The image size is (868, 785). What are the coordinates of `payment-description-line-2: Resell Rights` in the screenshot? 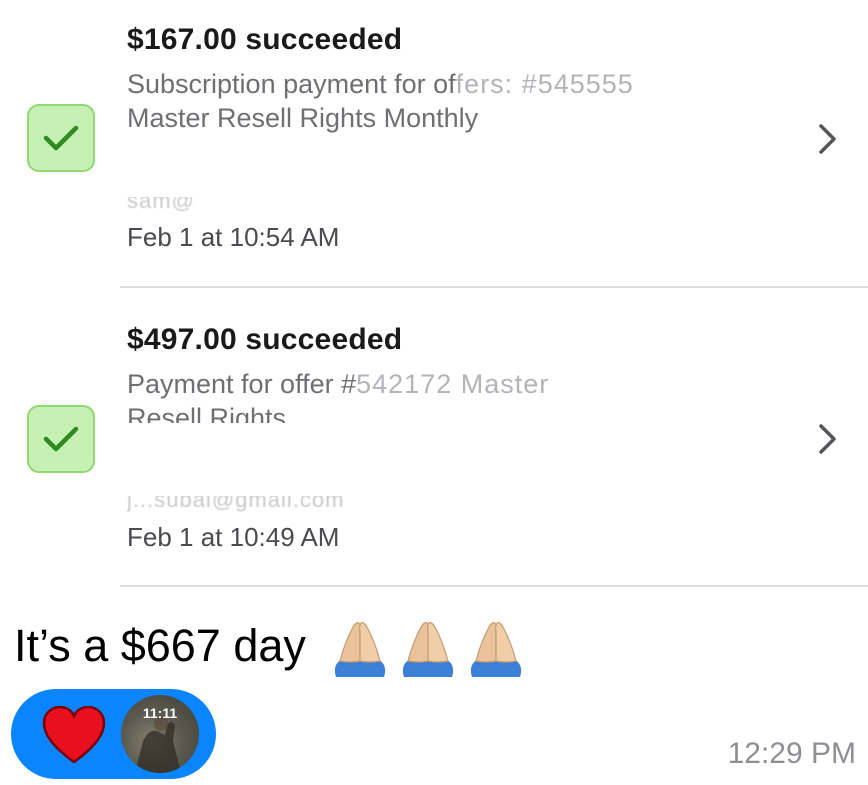 It's located at (207, 417).